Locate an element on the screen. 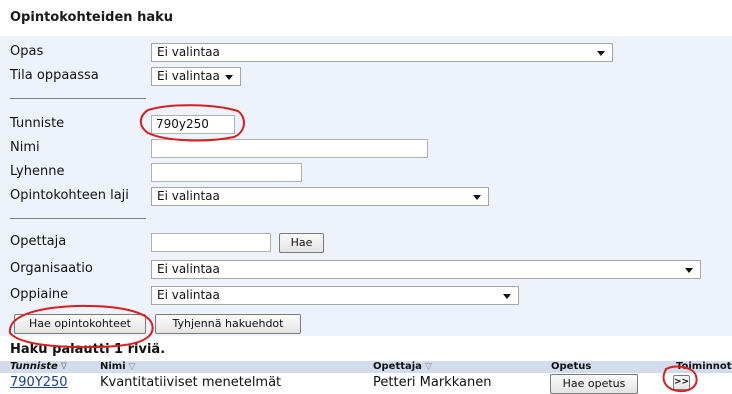  tunniste-input: 790y250 is located at coordinates (193, 124).